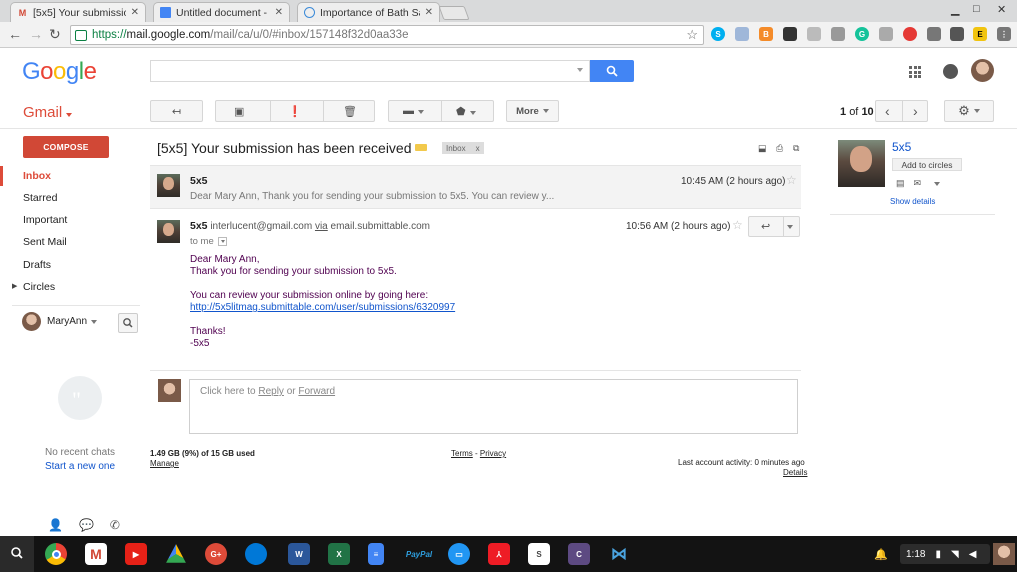  What do you see at coordinates (48, 112) in the screenshot?
I see `gmail-menu: Gmail` at bounding box center [48, 112].